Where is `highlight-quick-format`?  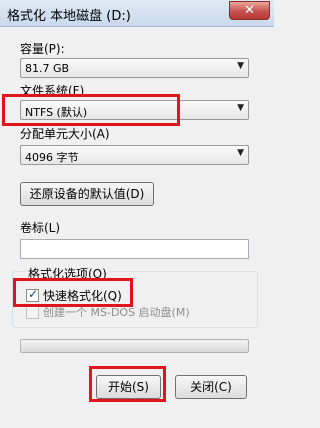 highlight-quick-format is located at coordinates (73, 292).